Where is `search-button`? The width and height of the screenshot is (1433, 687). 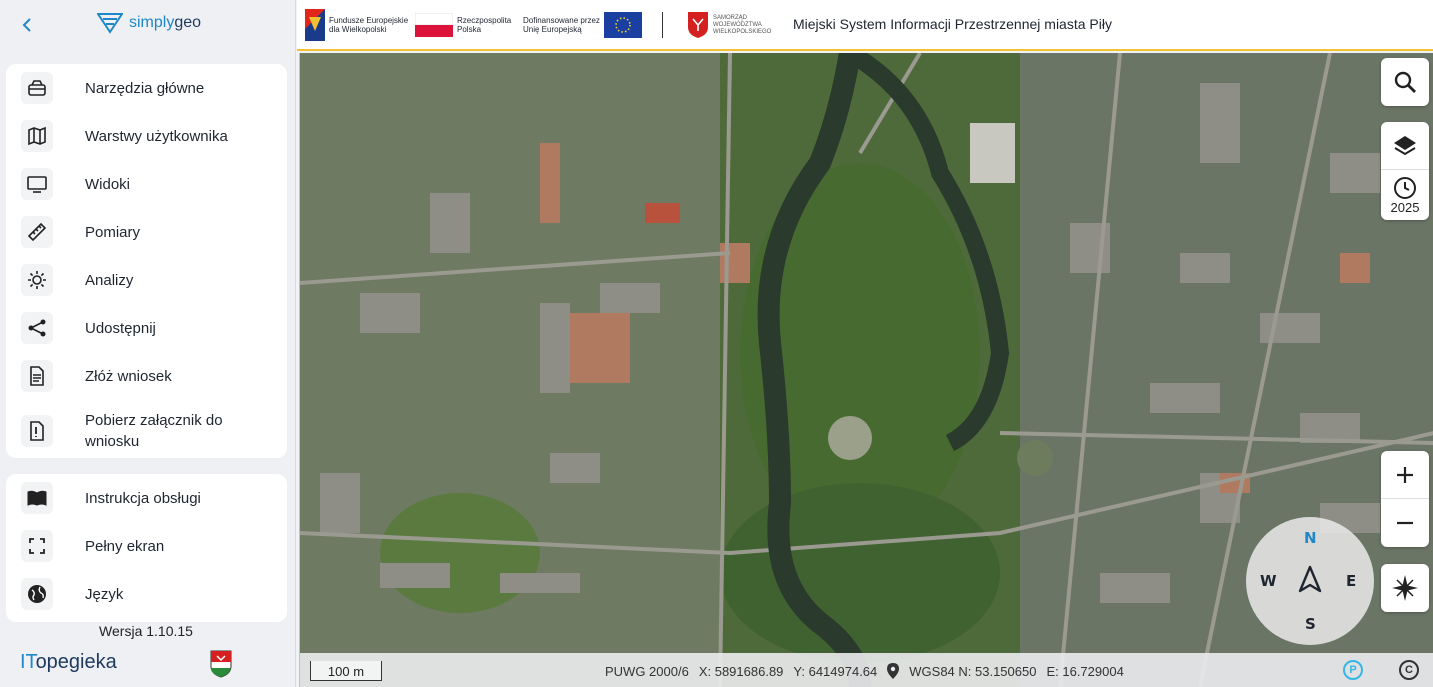
search-button is located at coordinates (1405, 82).